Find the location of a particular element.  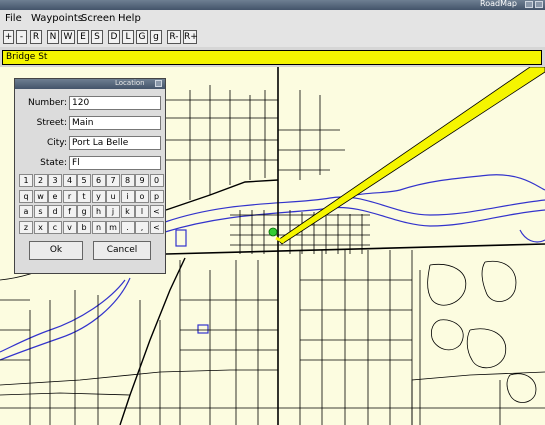

menu-bar: File Waypoints Screen Help is located at coordinates (272, 19).